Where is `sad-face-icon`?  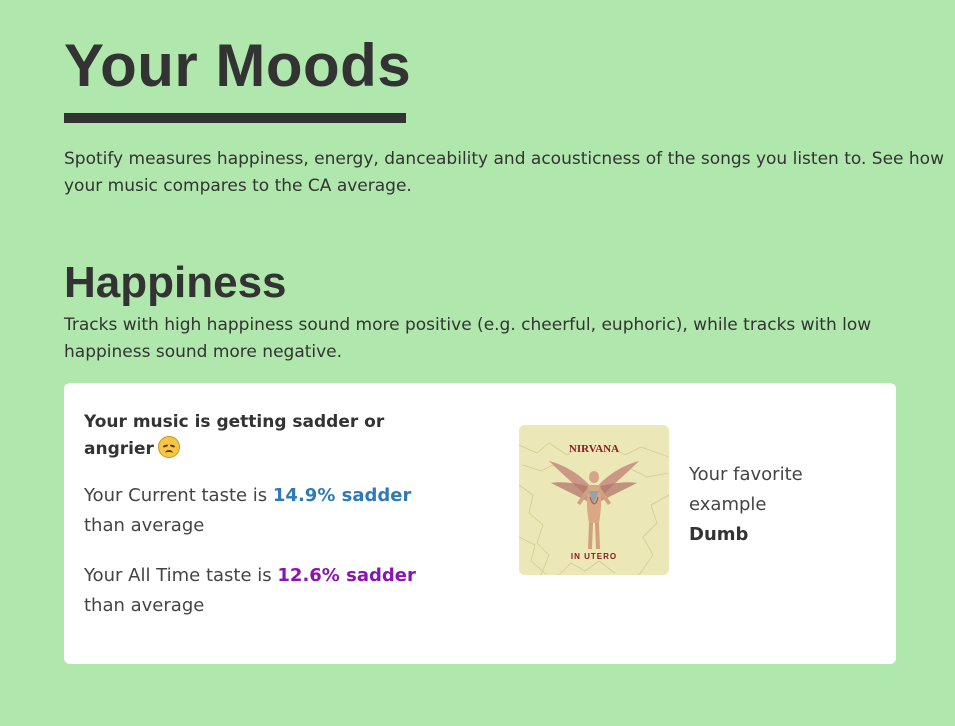
sad-face-icon is located at coordinates (168, 447).